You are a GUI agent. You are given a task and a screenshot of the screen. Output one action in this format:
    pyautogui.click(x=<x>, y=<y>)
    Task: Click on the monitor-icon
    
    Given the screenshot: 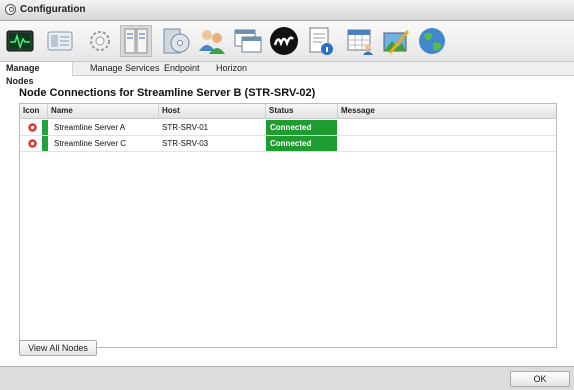 What is the action you would take?
    pyautogui.click(x=20, y=41)
    